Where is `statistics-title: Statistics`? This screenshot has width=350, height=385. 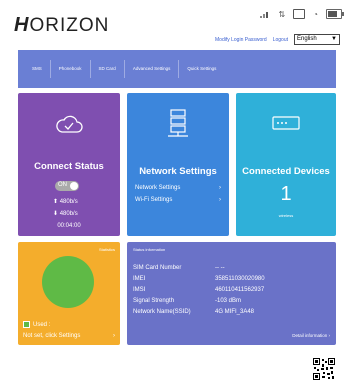 statistics-title: Statistics is located at coordinates (106, 249).